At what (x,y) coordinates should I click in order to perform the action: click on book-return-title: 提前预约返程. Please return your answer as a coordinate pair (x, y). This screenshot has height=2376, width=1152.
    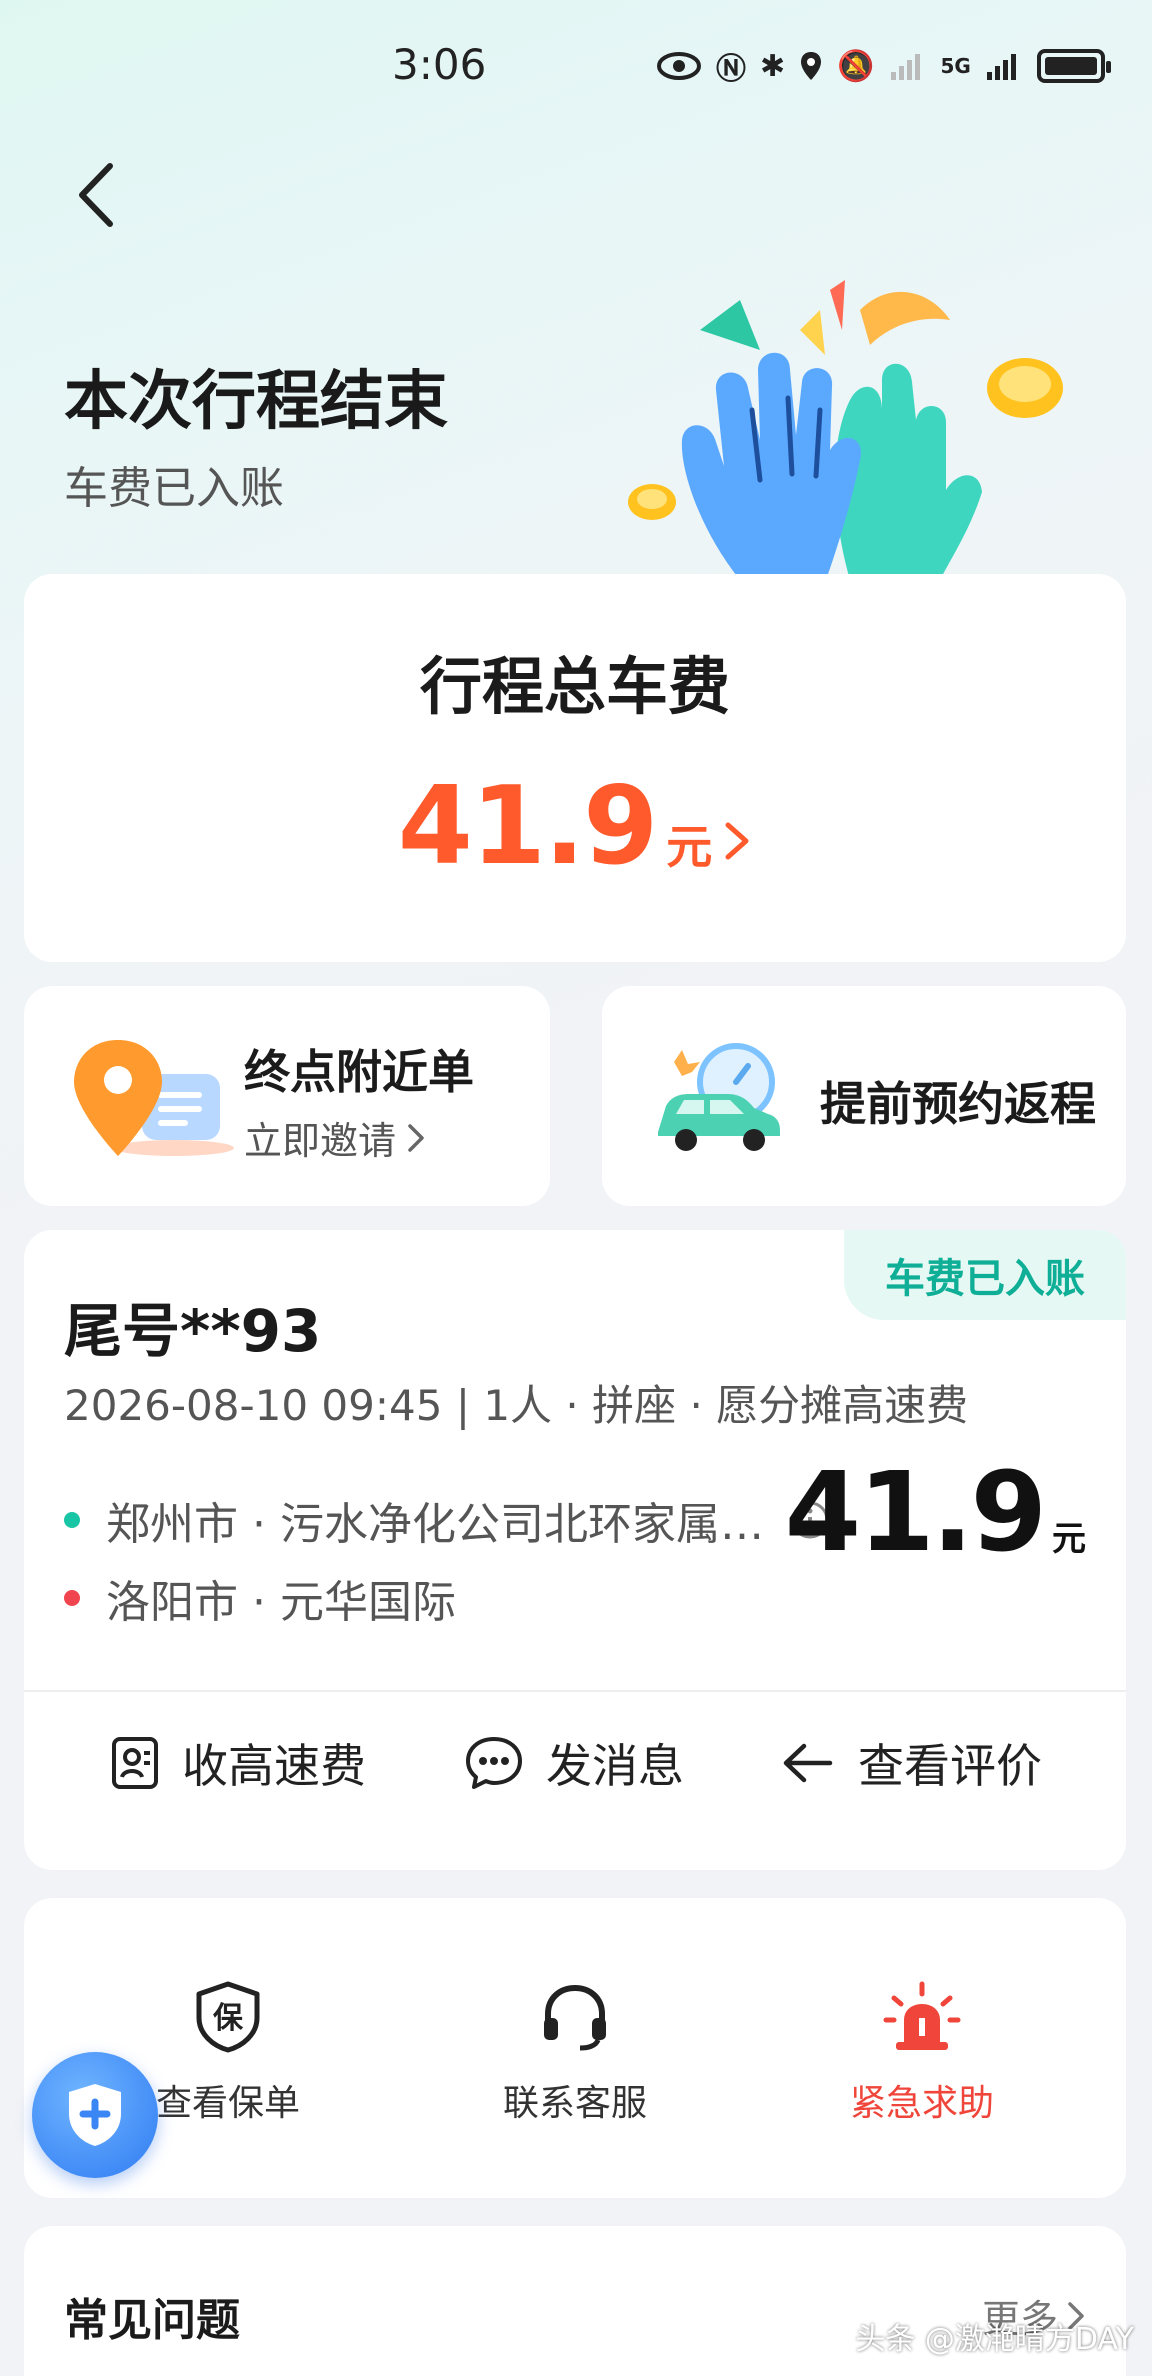
    Looking at the image, I should click on (958, 1104).